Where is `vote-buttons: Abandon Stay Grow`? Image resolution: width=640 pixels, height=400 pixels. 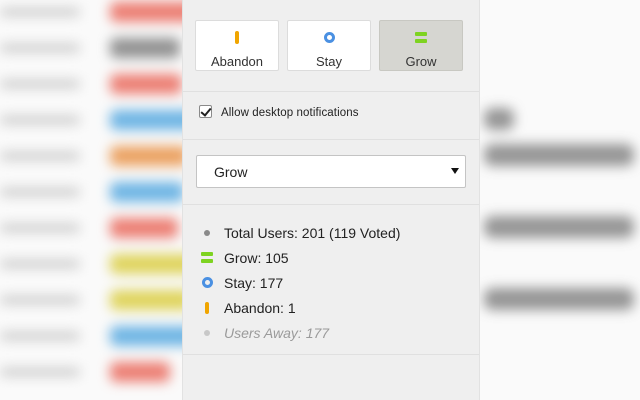 vote-buttons: Abandon Stay Grow is located at coordinates (329, 45).